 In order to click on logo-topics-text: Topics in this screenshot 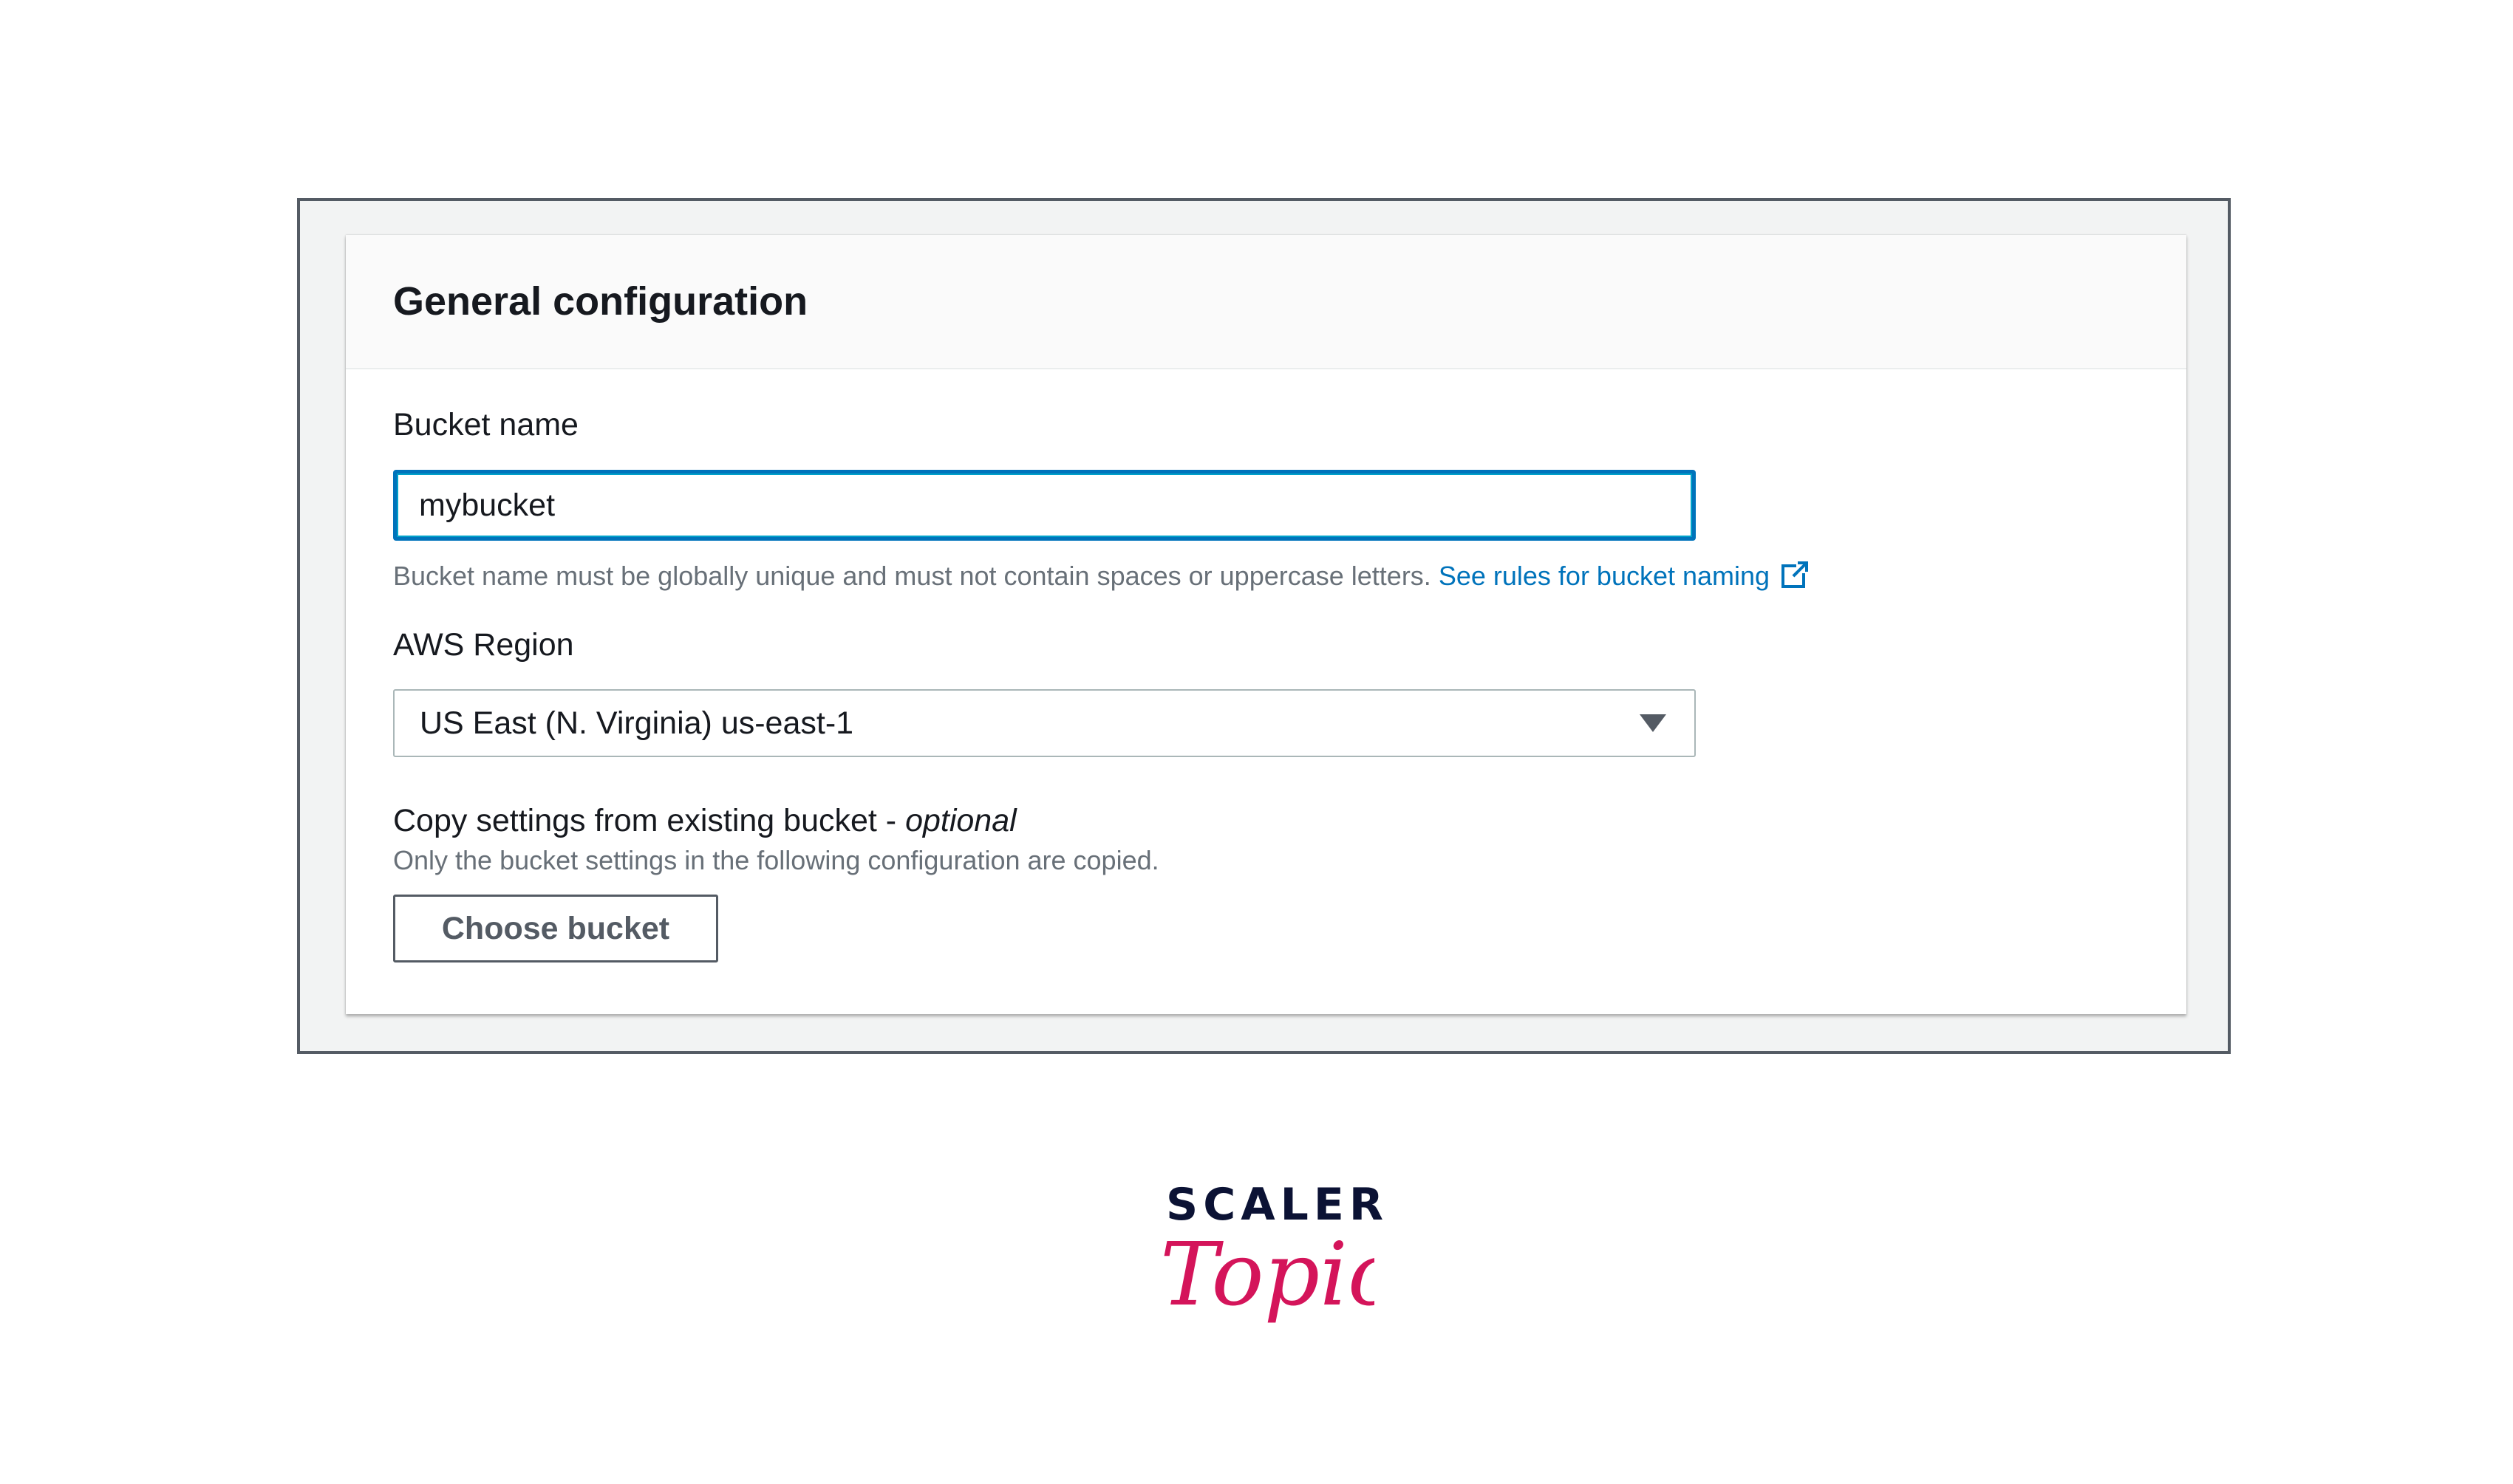, I will do `click(1267, 1274)`.